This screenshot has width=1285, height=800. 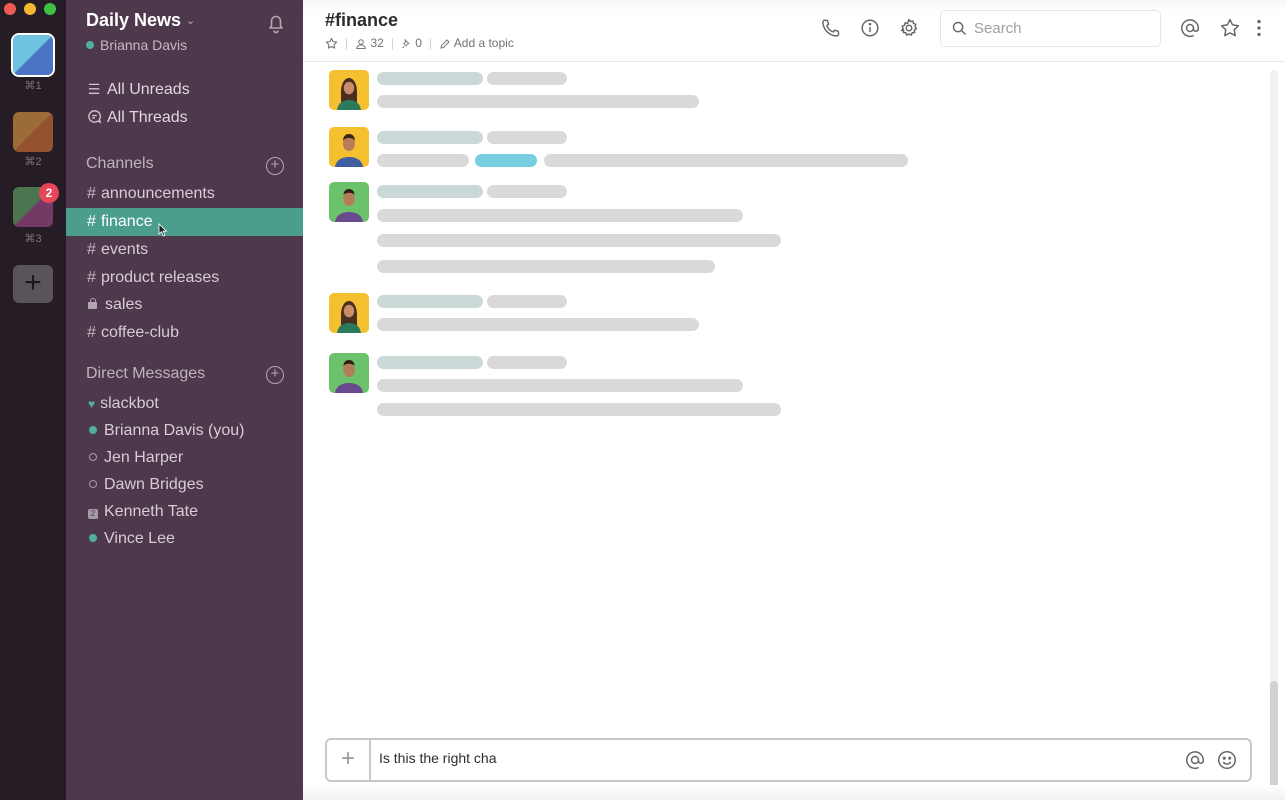 I want to click on direct-messages-header: Direct Messages, so click(x=145, y=374).